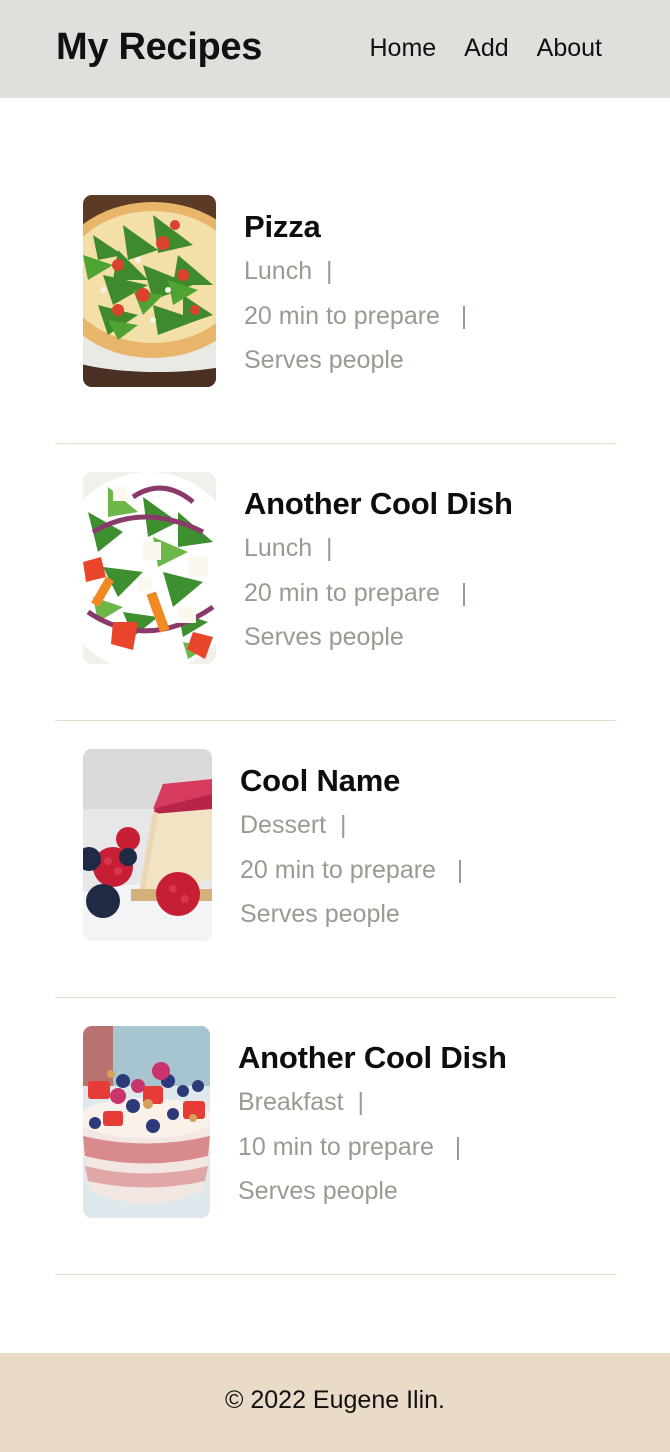  I want to click on nav-add-link: Add, so click(486, 48).